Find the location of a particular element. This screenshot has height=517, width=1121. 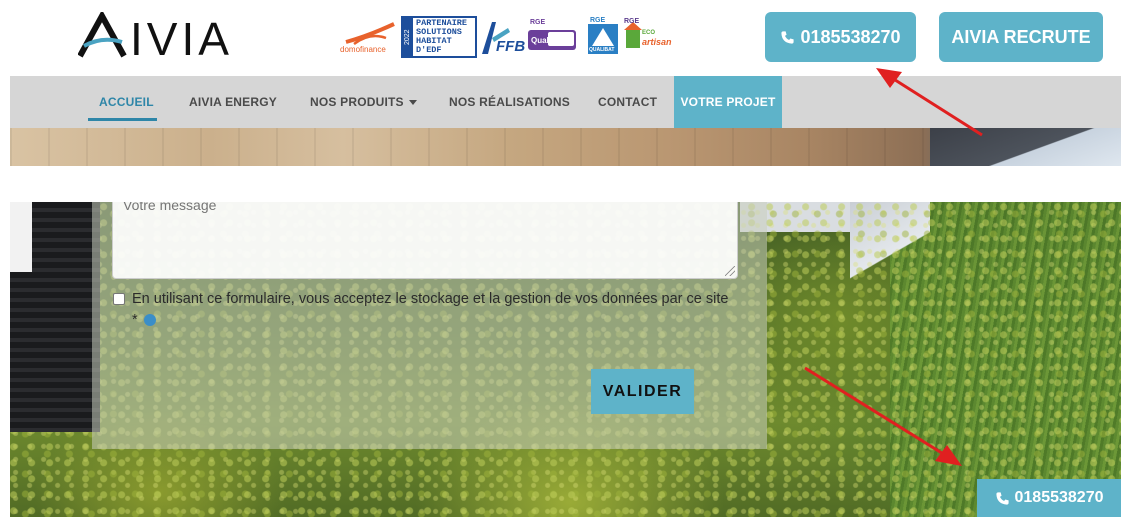

nav-item-nos-realisations: NOS RÉALISATIONS is located at coordinates (509, 102).